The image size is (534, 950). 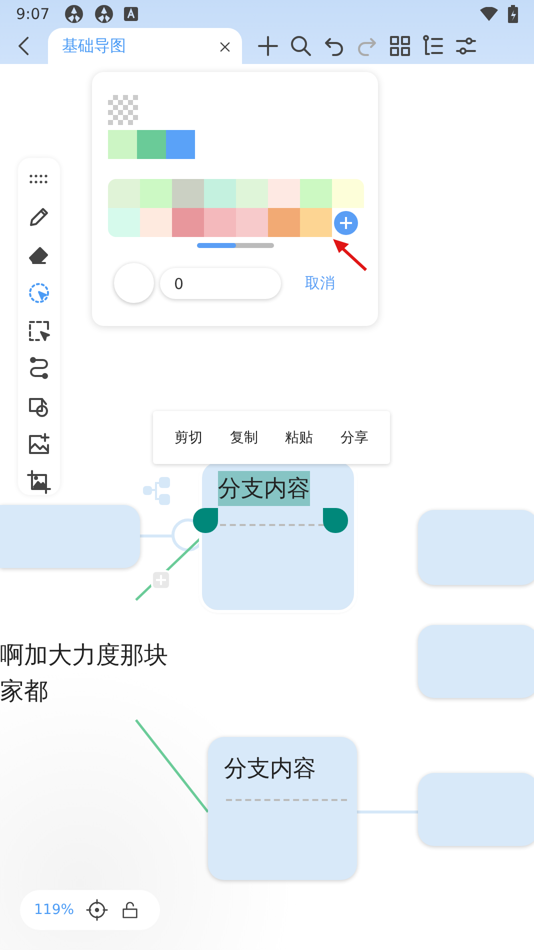 I want to click on wifi-icon, so click(x=489, y=14).